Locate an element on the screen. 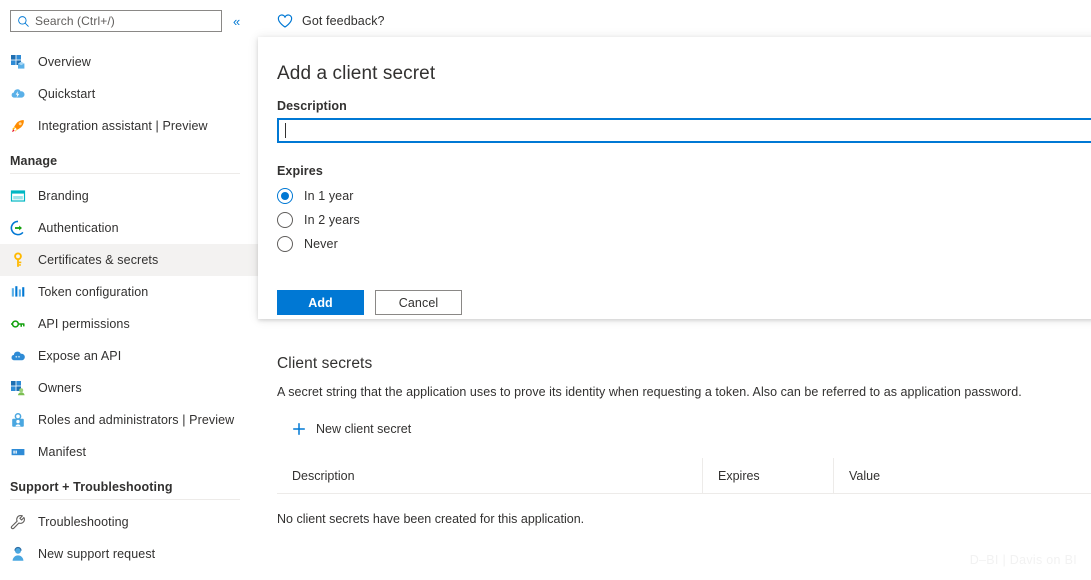  sidebar-item-overview: Overview is located at coordinates (129, 62).